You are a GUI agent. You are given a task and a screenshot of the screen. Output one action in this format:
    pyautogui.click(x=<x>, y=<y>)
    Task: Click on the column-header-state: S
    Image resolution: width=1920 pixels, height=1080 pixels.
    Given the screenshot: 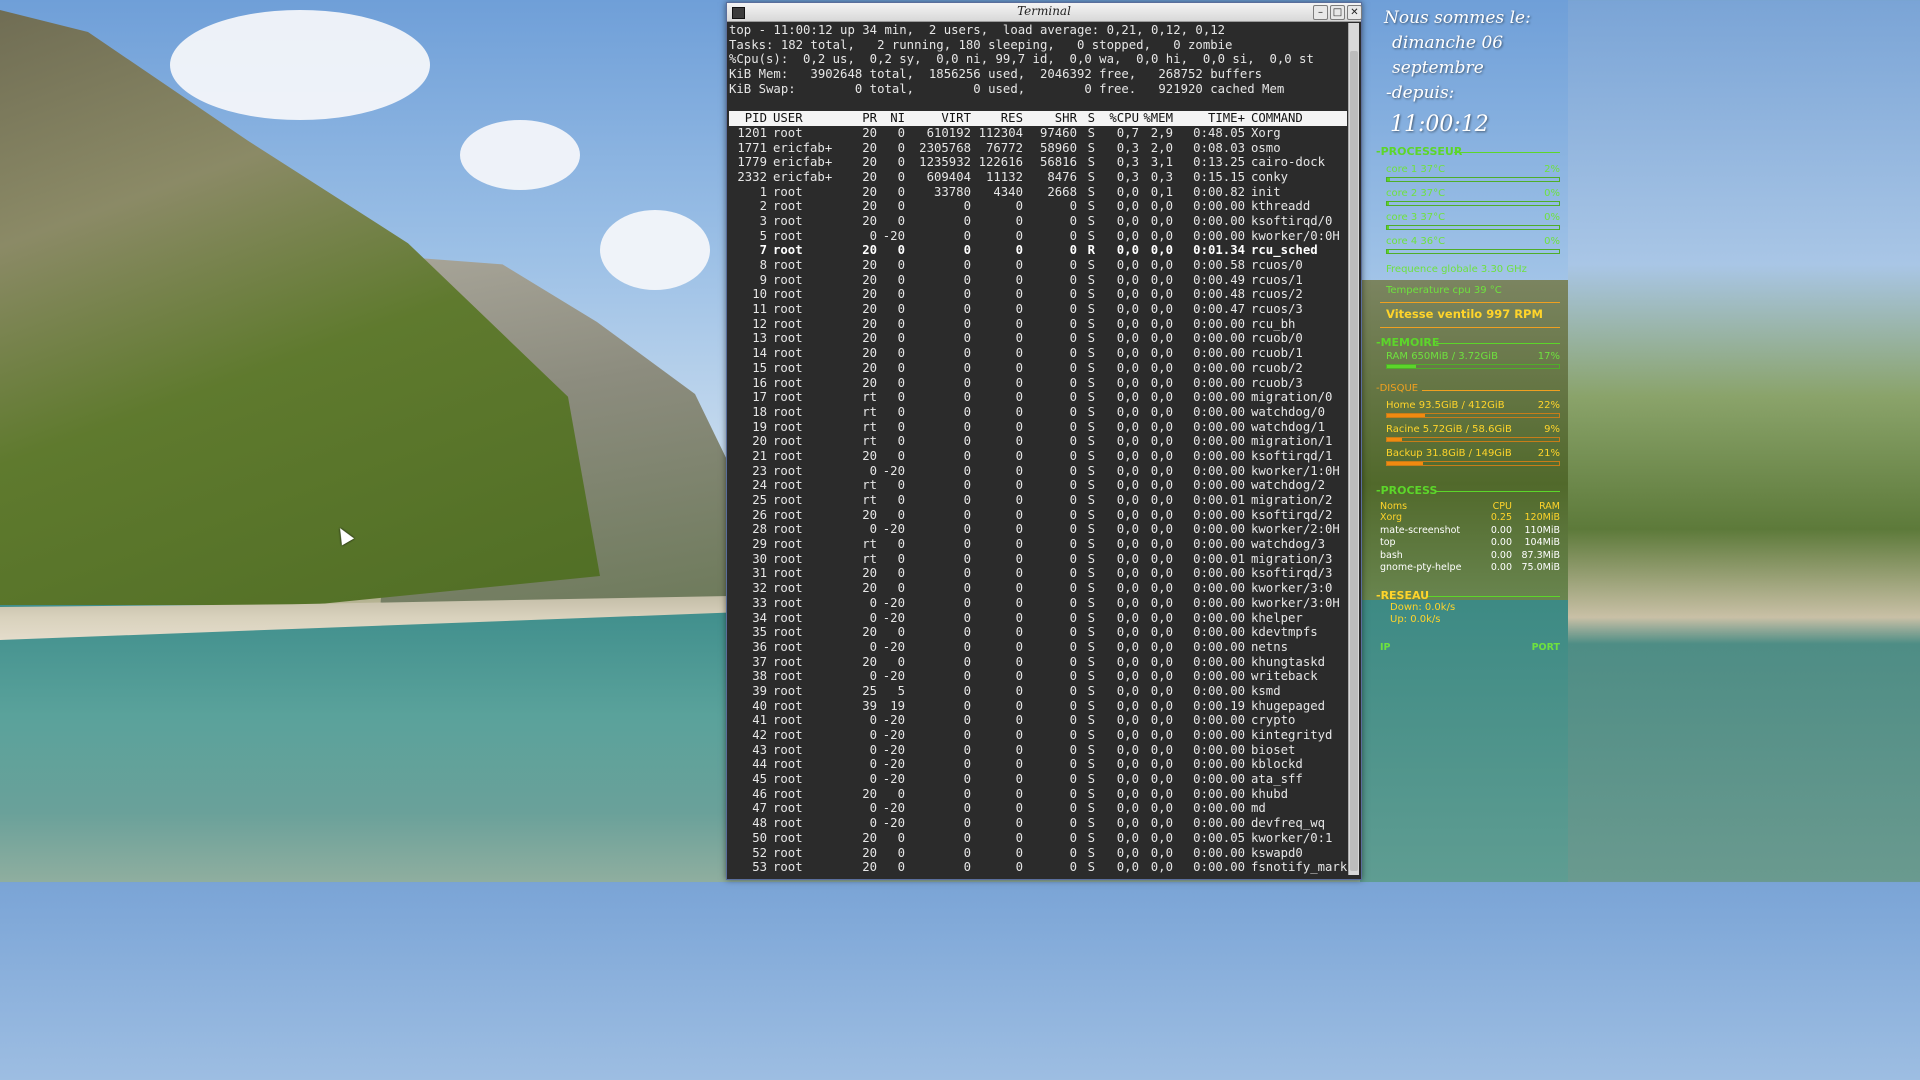 What is the action you would take?
    pyautogui.click(x=1091, y=118)
    